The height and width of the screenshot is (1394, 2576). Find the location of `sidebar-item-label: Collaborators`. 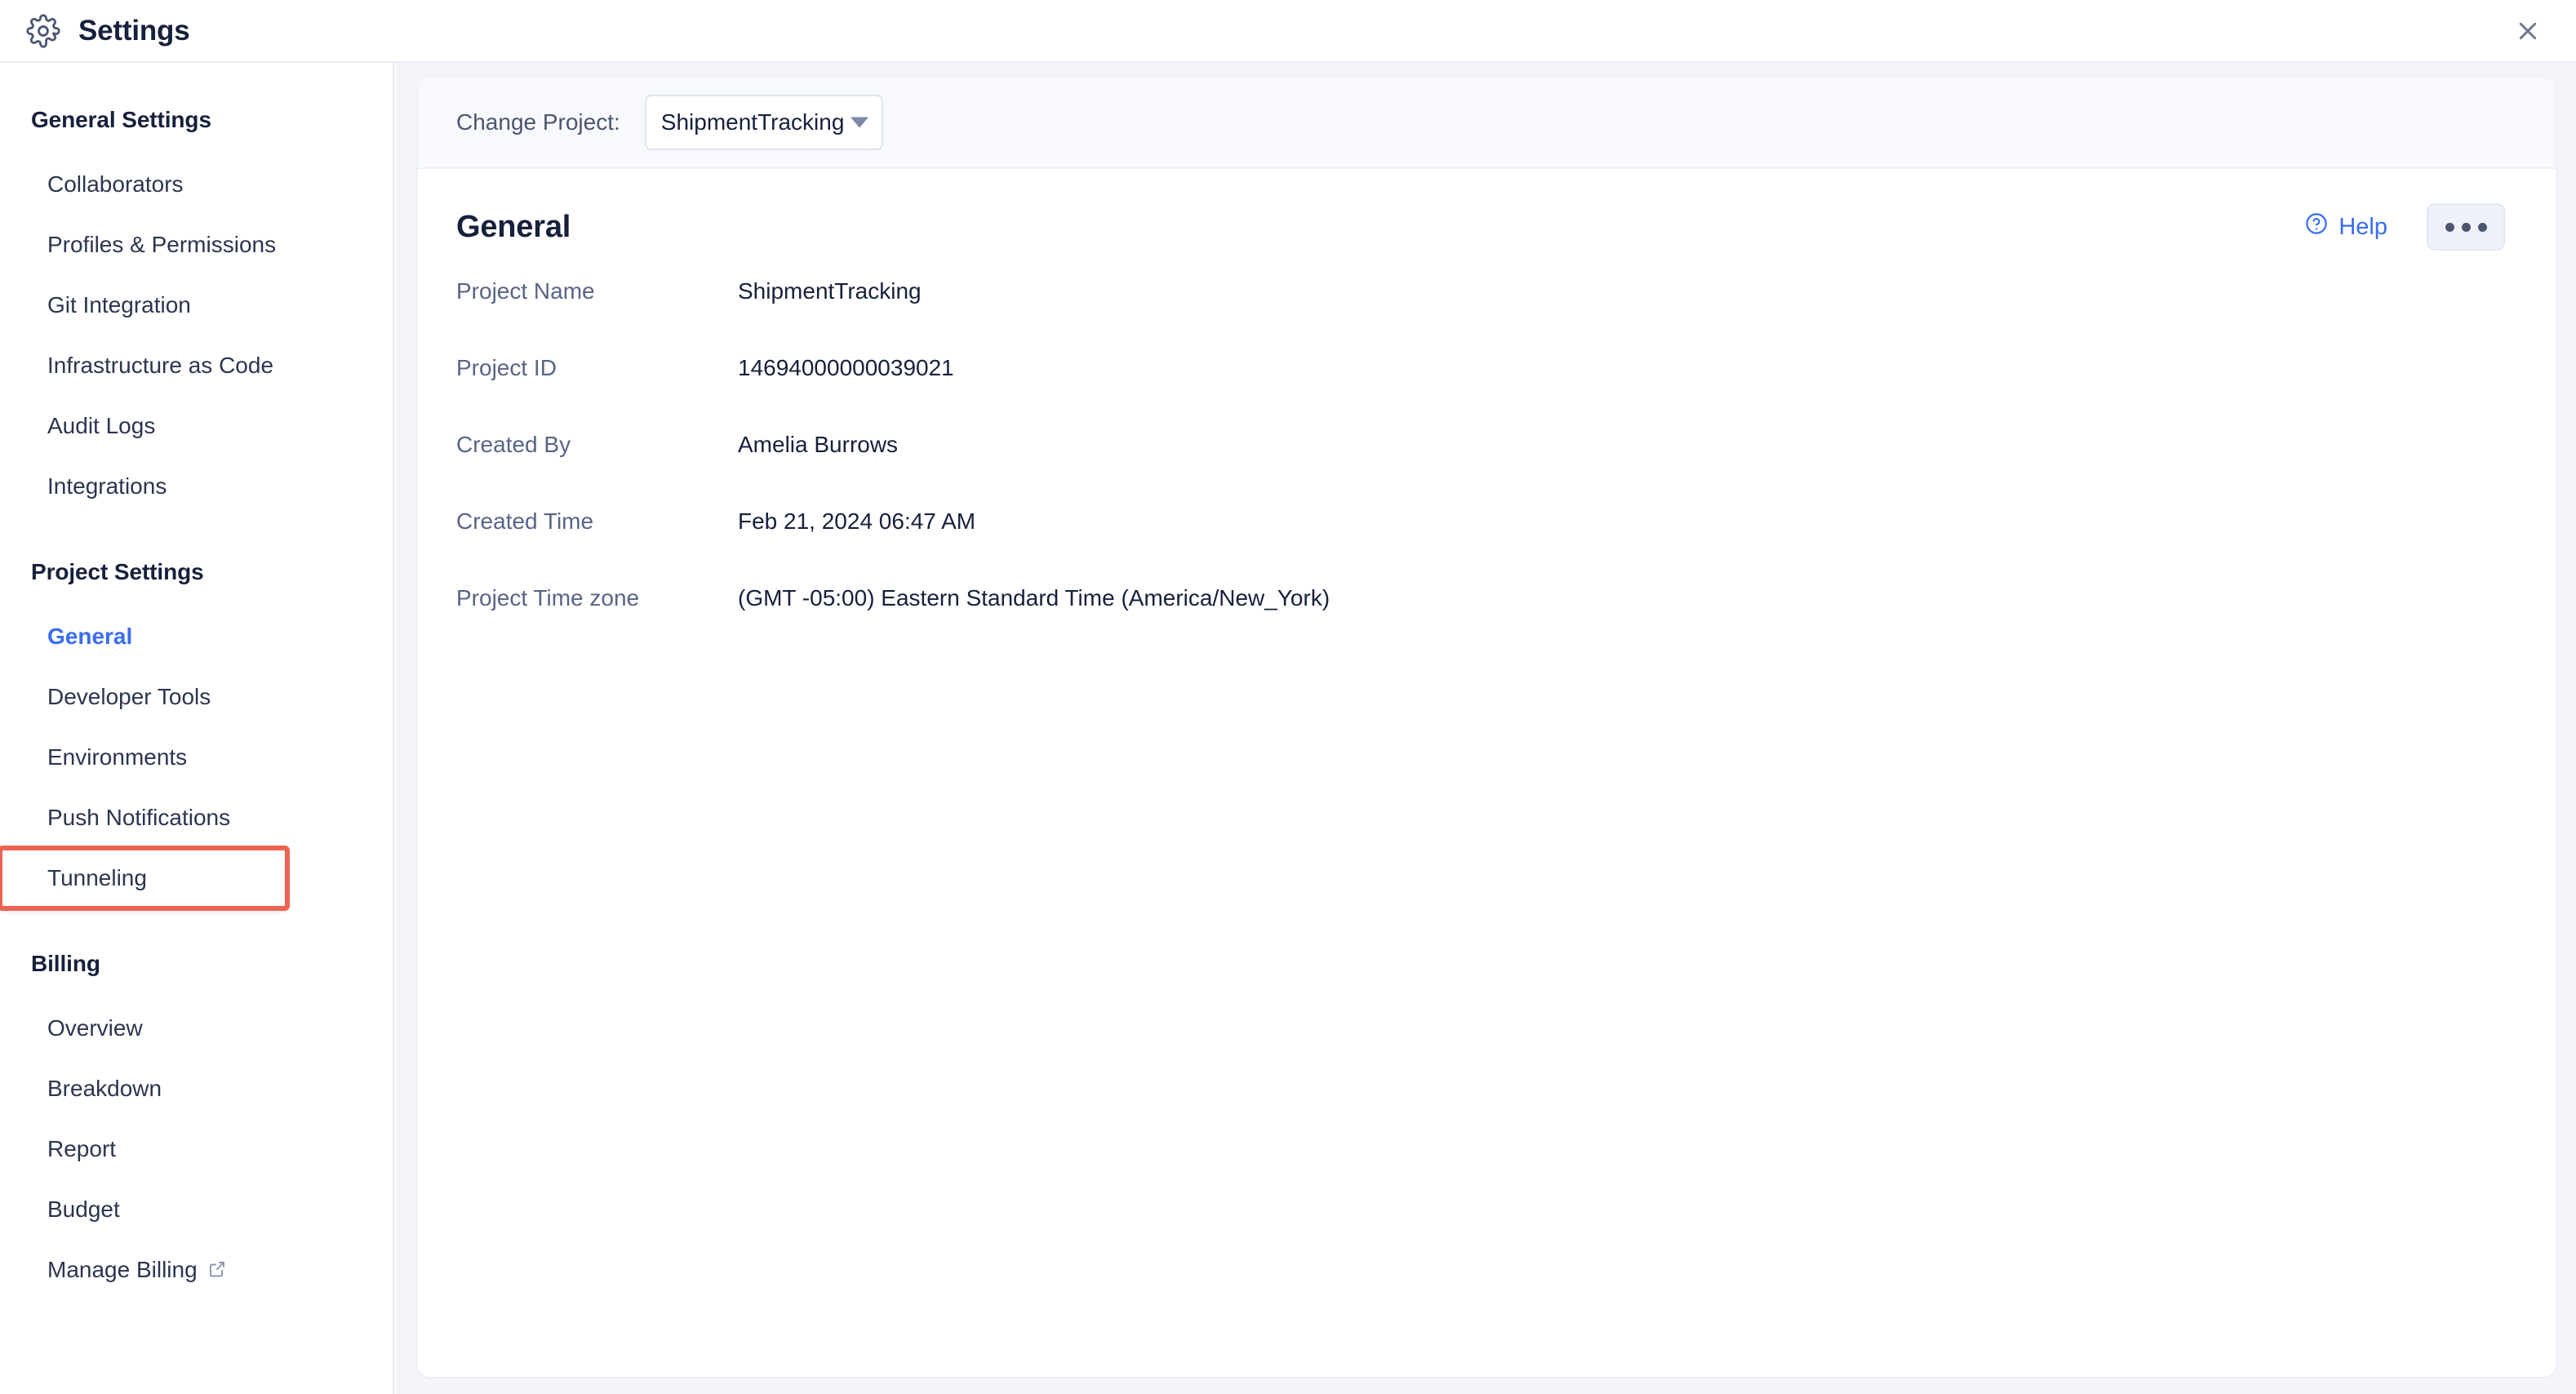

sidebar-item-label: Collaborators is located at coordinates (115, 184).